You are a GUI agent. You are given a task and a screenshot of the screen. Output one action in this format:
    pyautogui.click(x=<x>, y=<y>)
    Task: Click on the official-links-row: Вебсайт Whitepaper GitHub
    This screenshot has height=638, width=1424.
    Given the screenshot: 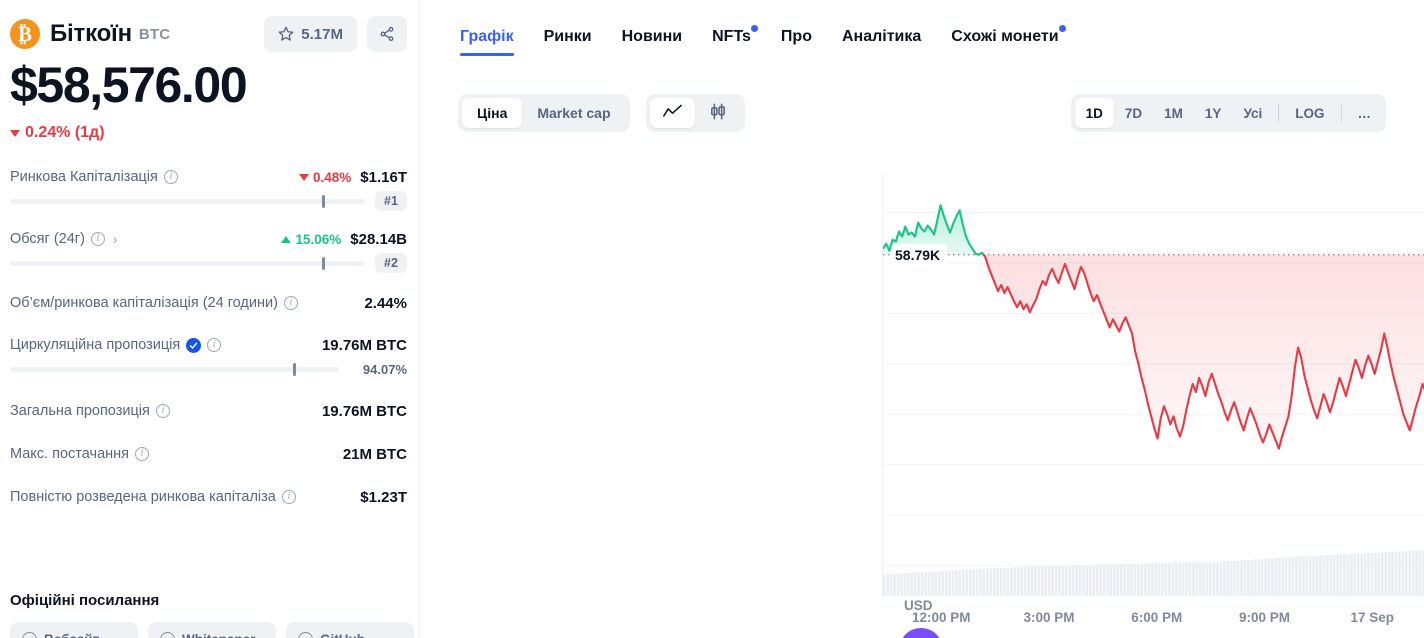 What is the action you would take?
    pyautogui.click(x=212, y=630)
    